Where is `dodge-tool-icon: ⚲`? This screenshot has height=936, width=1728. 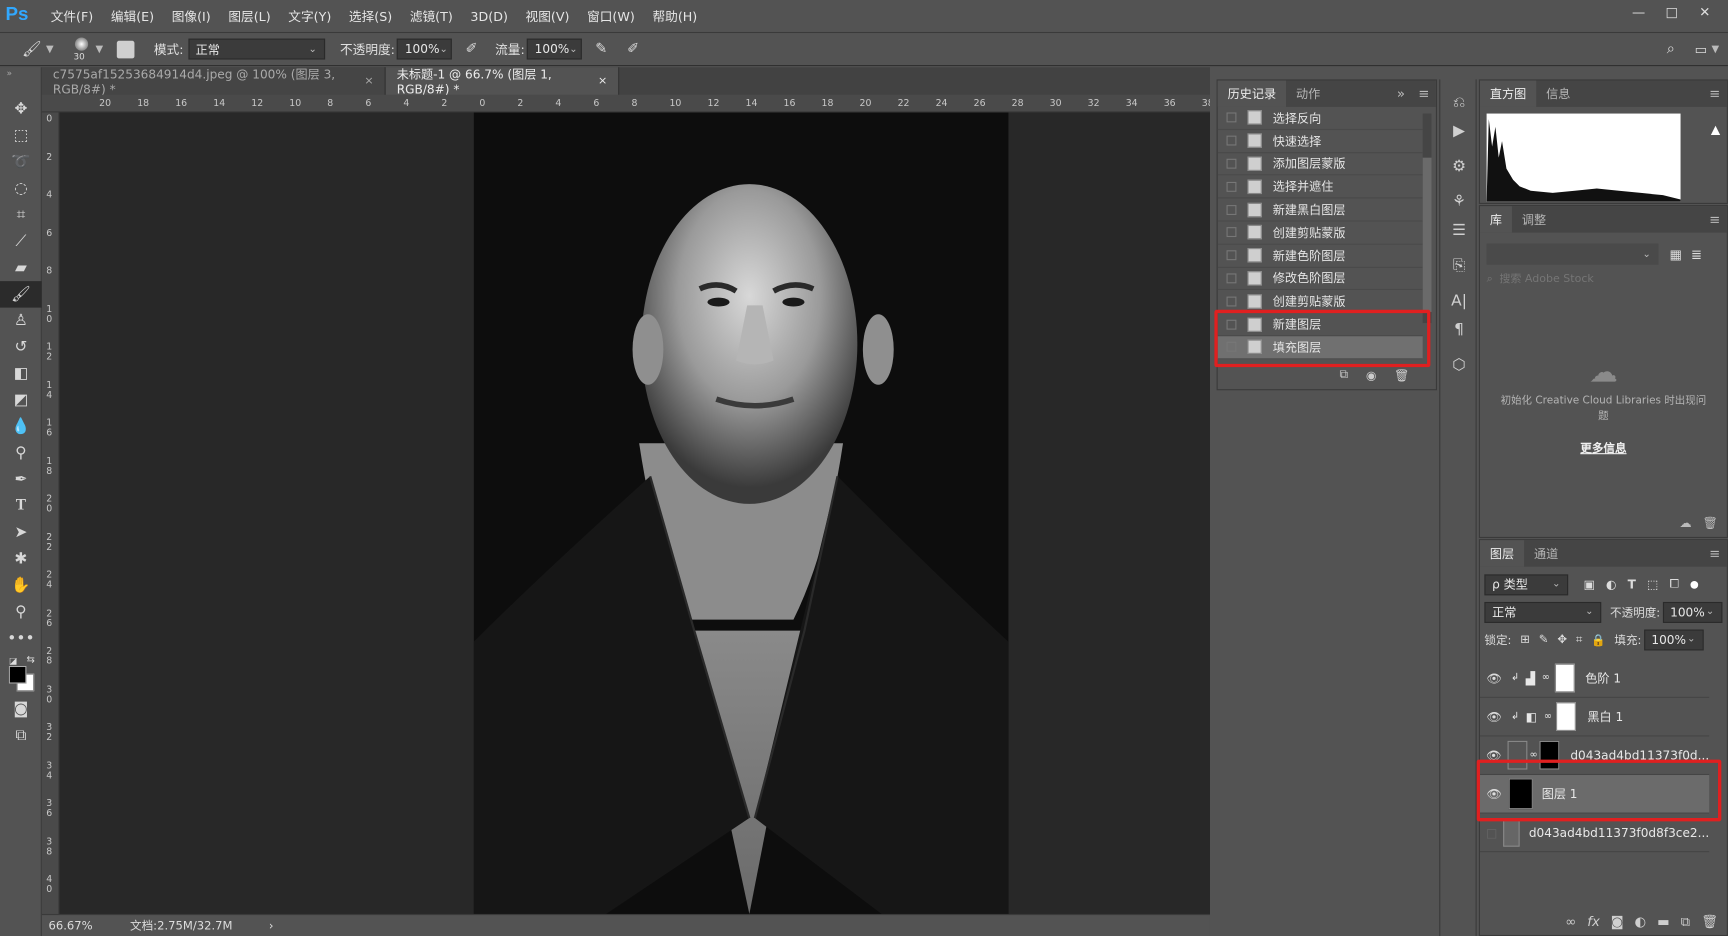 dodge-tool-icon: ⚲ is located at coordinates (21, 453).